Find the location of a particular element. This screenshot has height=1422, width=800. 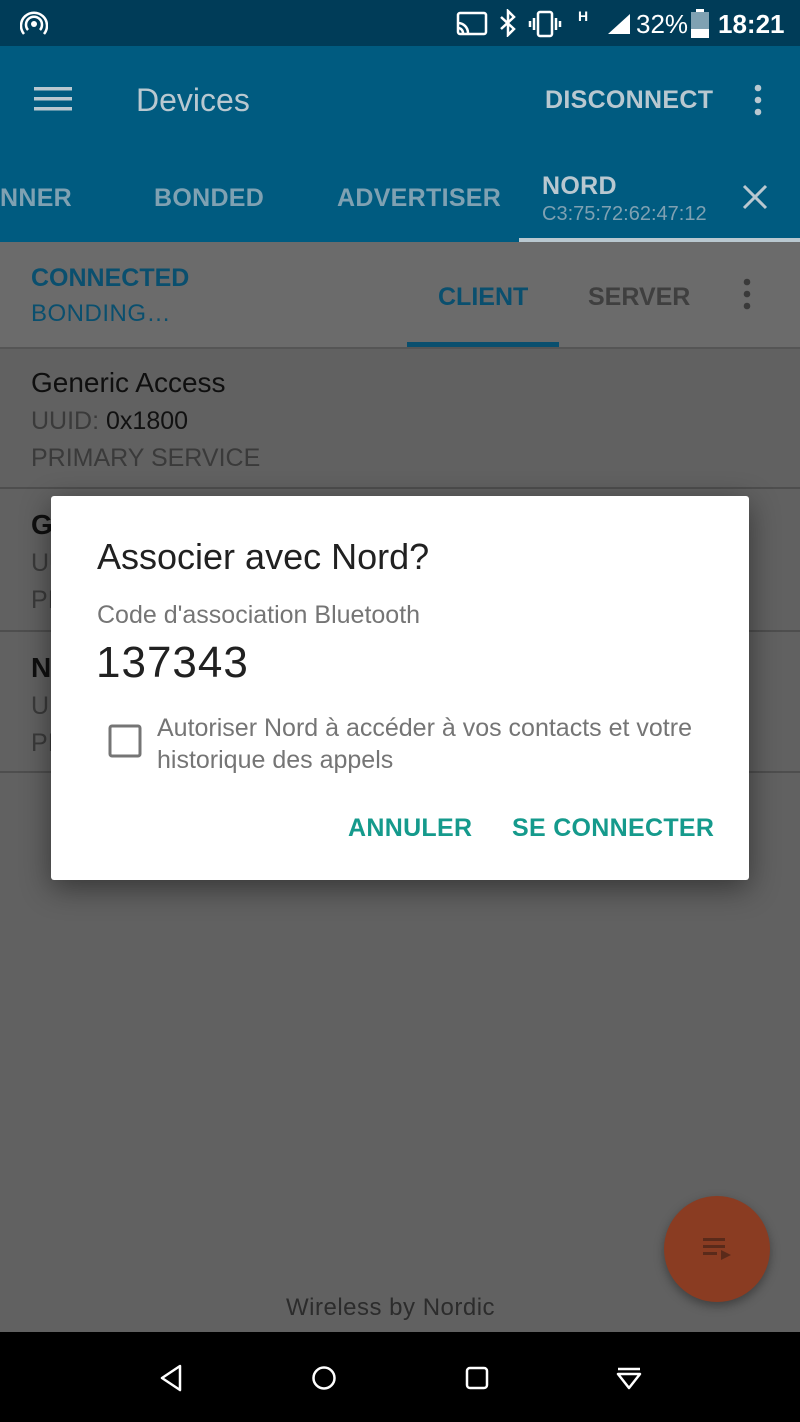

log-fab is located at coordinates (717, 1249).